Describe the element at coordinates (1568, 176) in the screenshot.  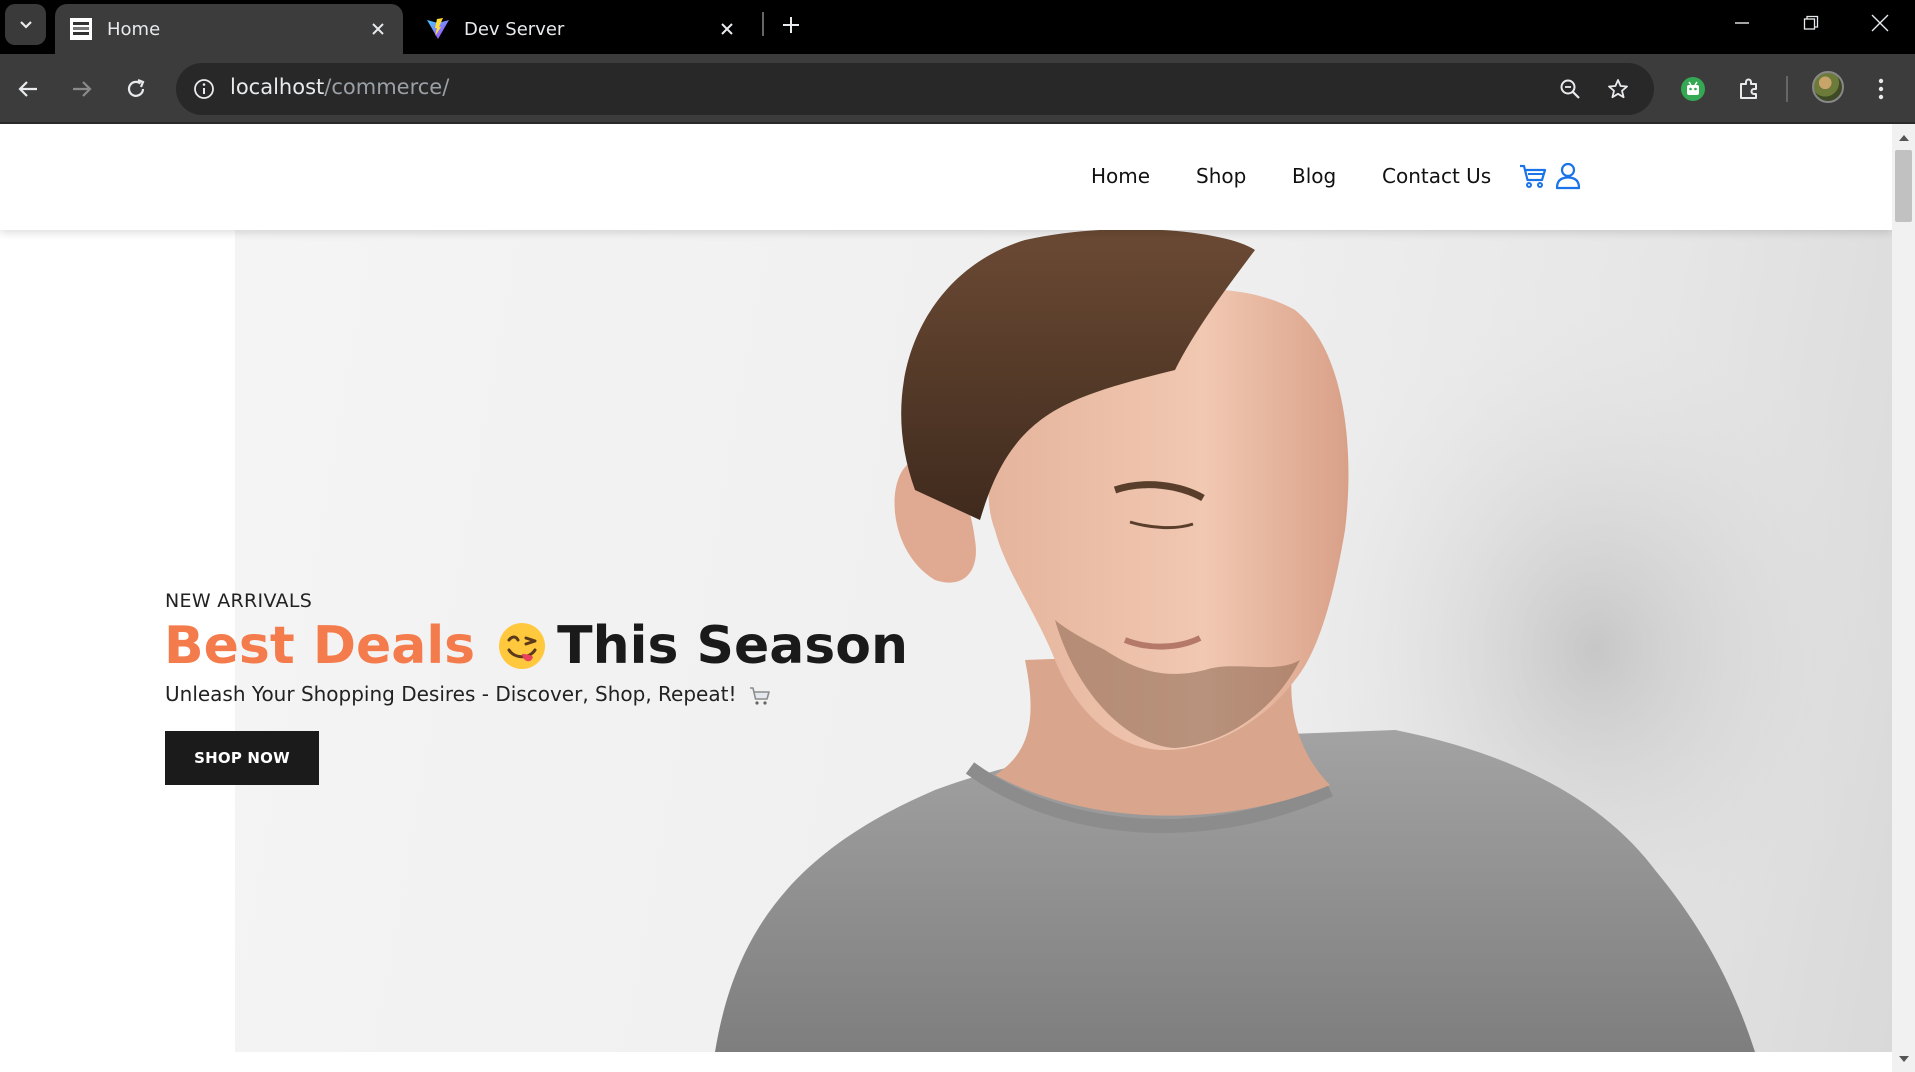
I see `user-icon` at that location.